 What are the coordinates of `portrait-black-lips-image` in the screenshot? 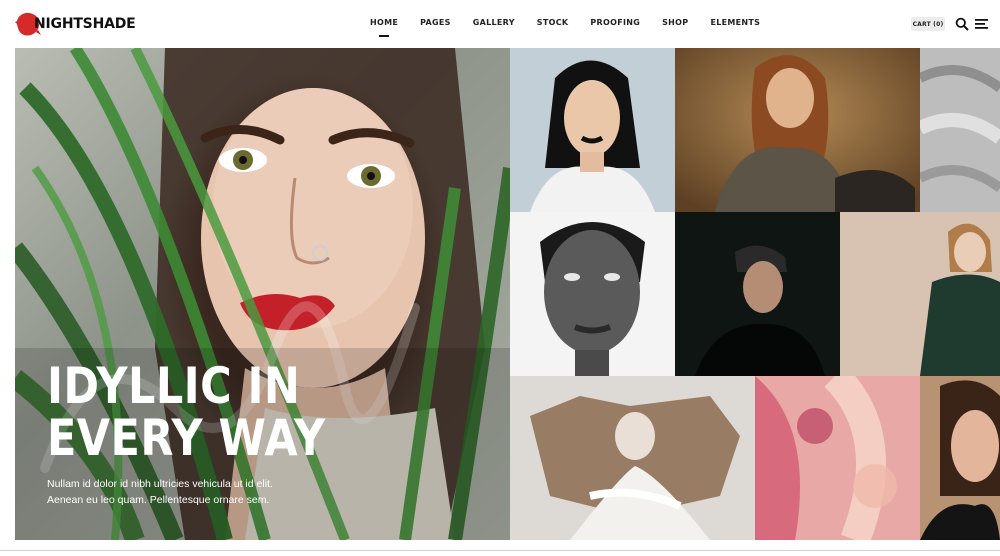 It's located at (592, 130).